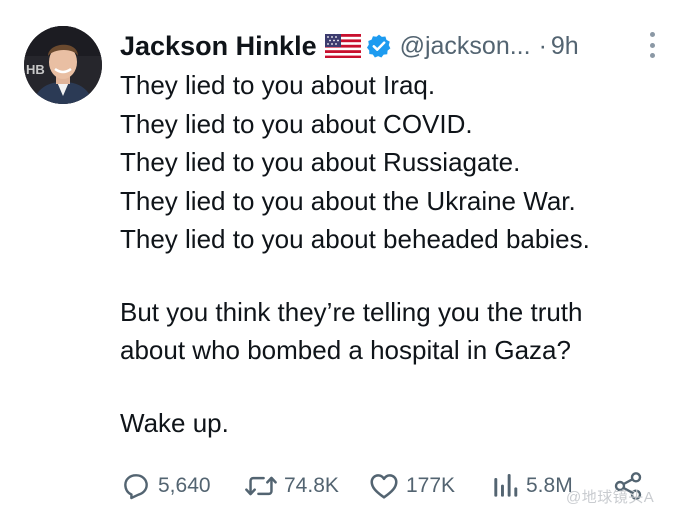 Image resolution: width=690 pixels, height=516 pixels. What do you see at coordinates (384, 486) in the screenshot?
I see `heart-icon` at bounding box center [384, 486].